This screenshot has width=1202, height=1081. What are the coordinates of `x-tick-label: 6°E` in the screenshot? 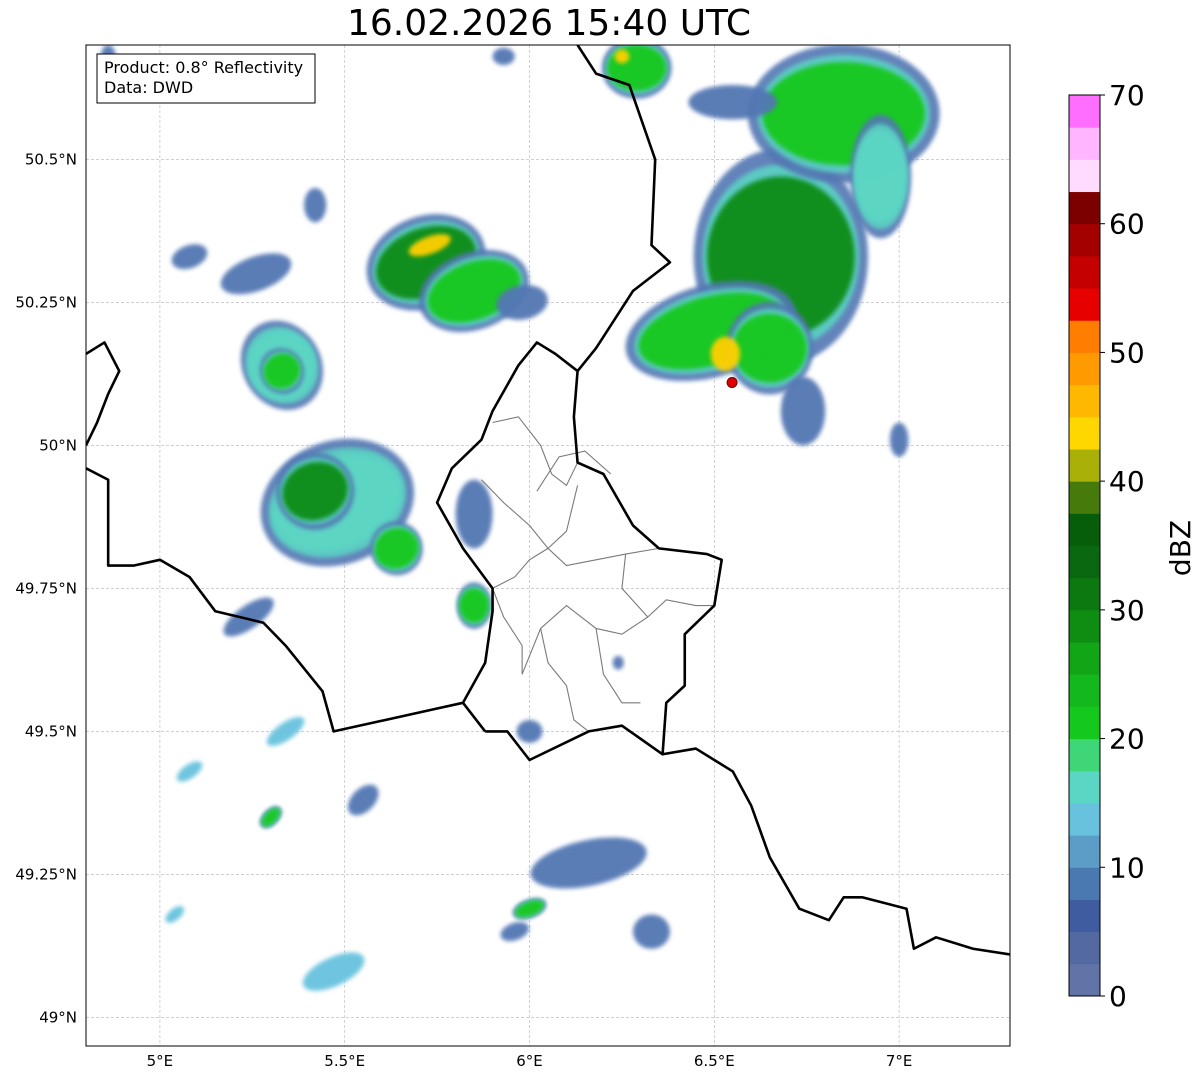 It's located at (529, 1061).